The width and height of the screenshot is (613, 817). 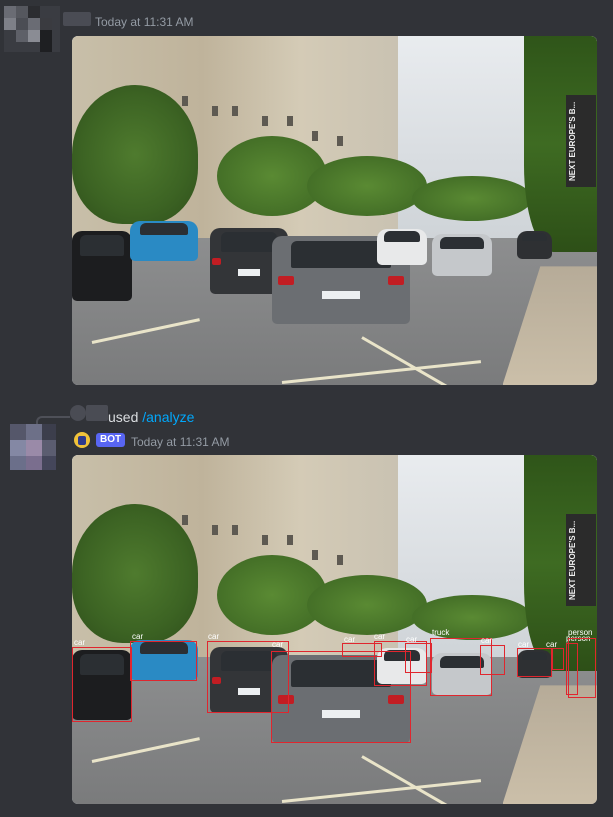 I want to click on command-usage-line: used /analyze, so click(x=151, y=417).